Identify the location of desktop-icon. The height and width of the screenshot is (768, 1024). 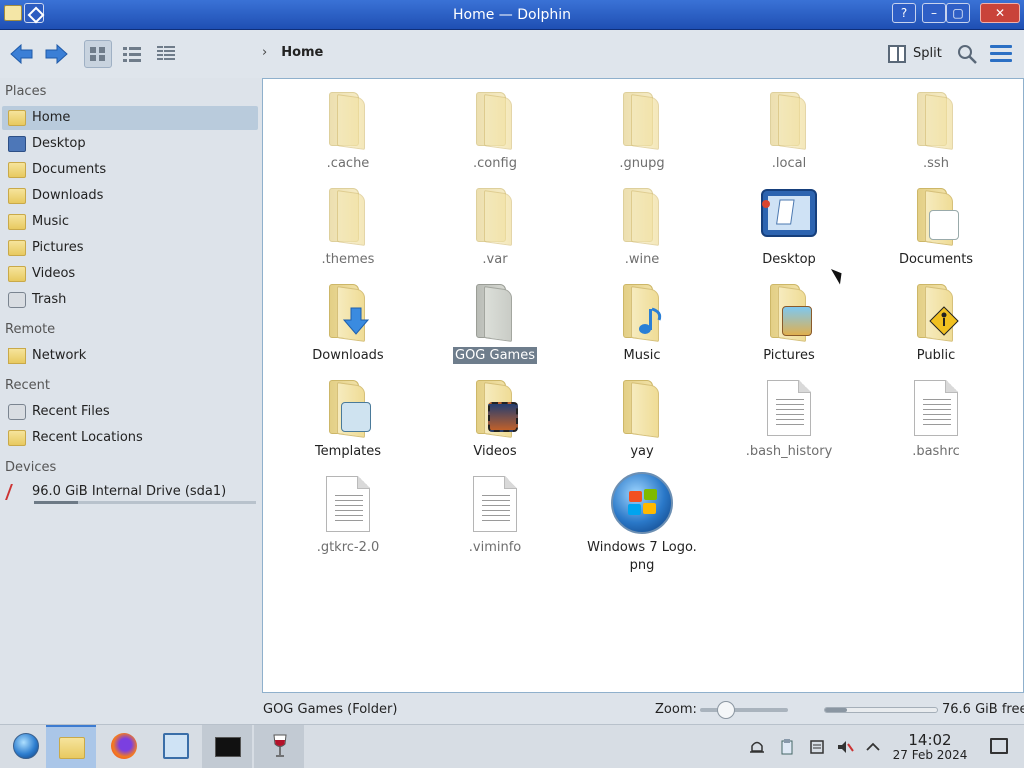
(789, 216).